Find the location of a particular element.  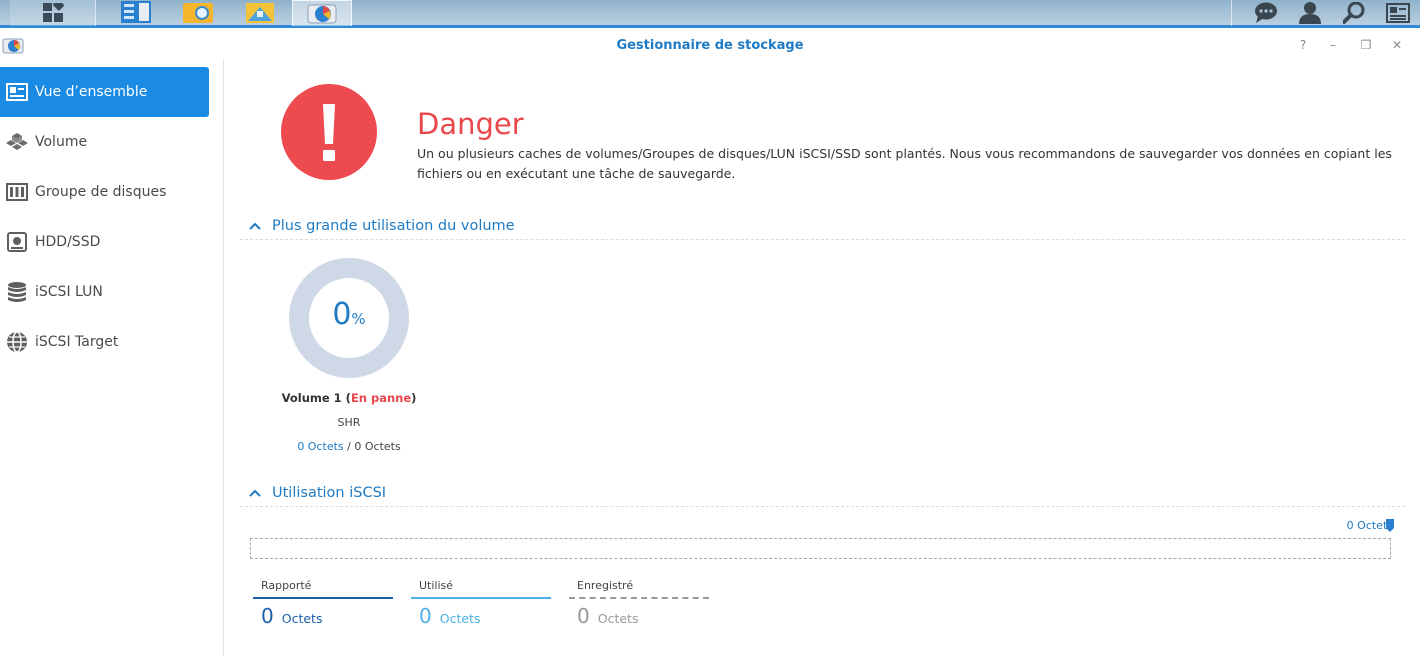

file-station-icon is located at coordinates (198, 13).